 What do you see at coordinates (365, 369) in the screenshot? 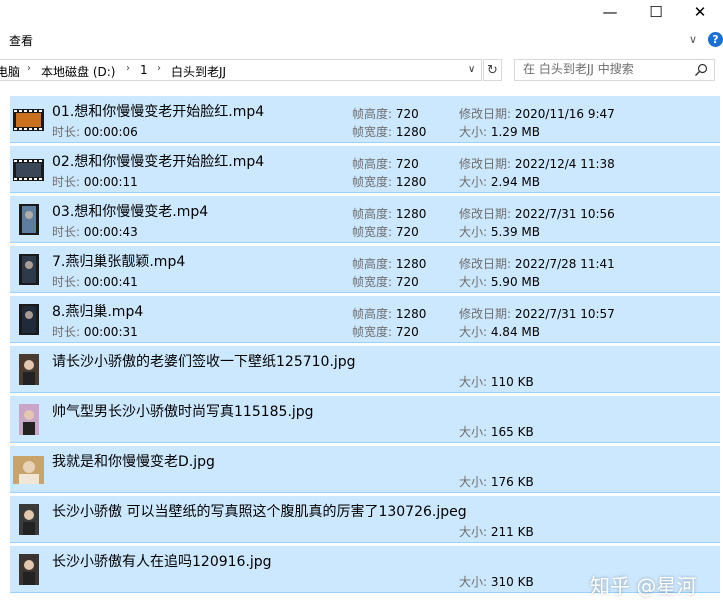
I see `file-row: 请长沙小骄傲的老婆们签收一下壁纸125710.jpg 大小: 110 KB` at bounding box center [365, 369].